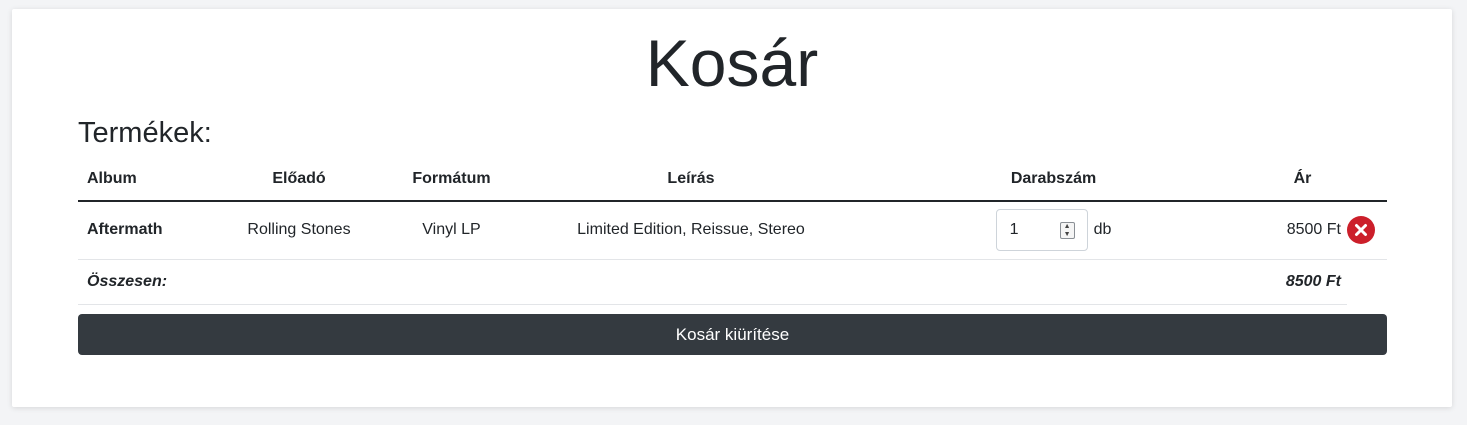 The height and width of the screenshot is (425, 1467). What do you see at coordinates (1102, 230) in the screenshot?
I see `quantity-unit: db` at bounding box center [1102, 230].